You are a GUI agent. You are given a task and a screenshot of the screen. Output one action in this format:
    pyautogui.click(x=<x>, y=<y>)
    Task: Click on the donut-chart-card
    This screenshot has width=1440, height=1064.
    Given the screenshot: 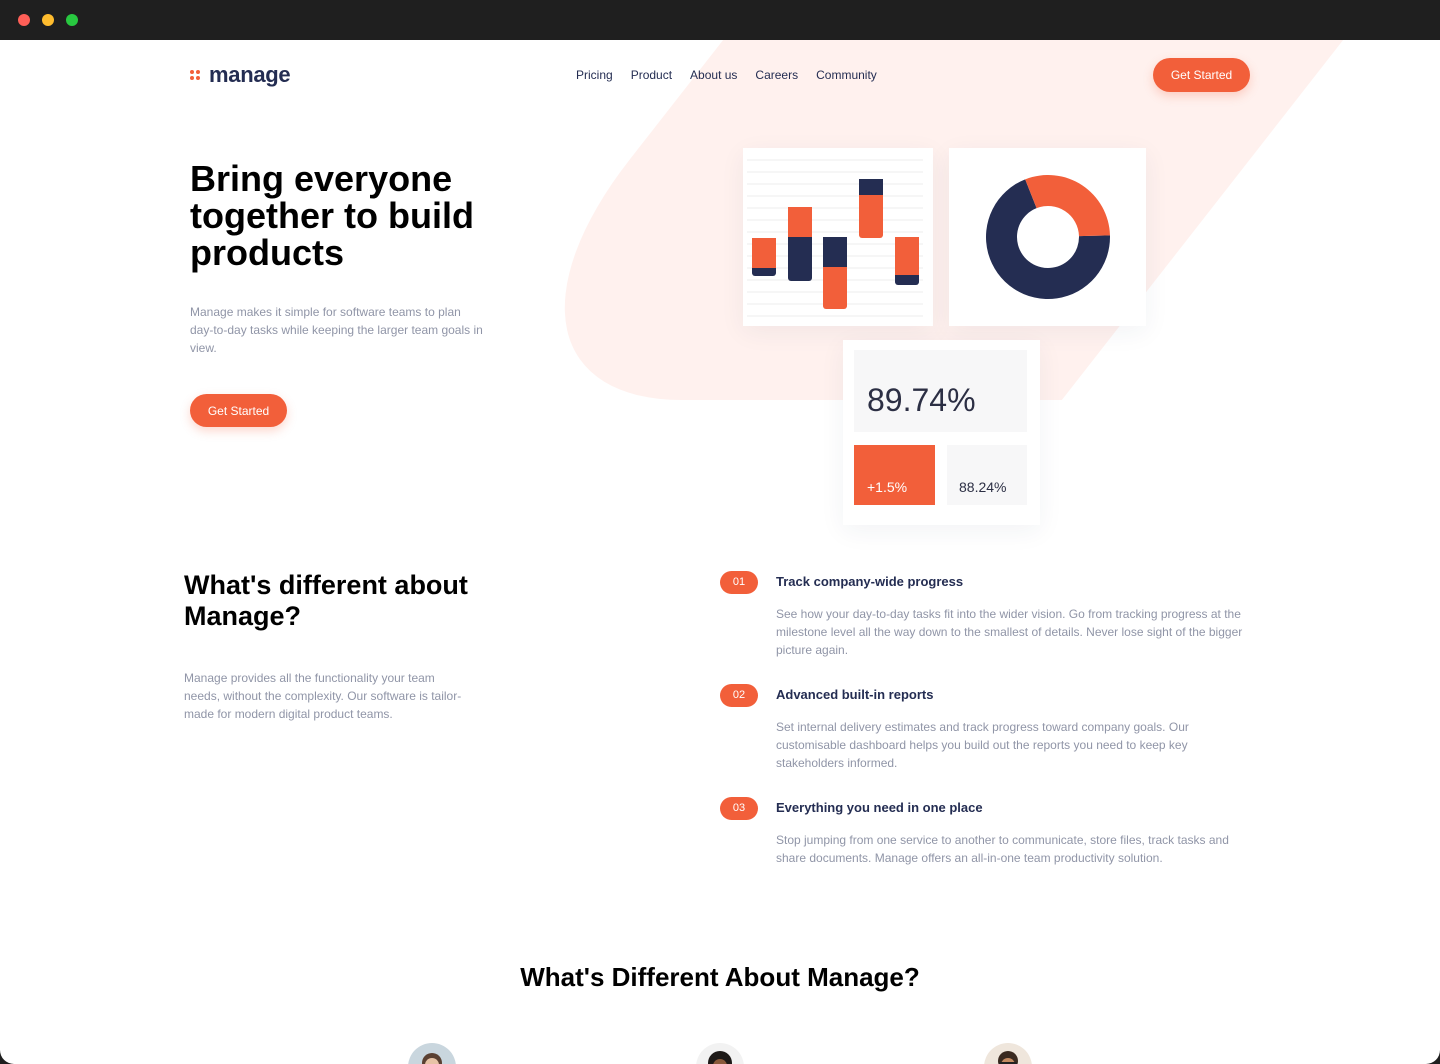 What is the action you would take?
    pyautogui.click(x=1047, y=237)
    